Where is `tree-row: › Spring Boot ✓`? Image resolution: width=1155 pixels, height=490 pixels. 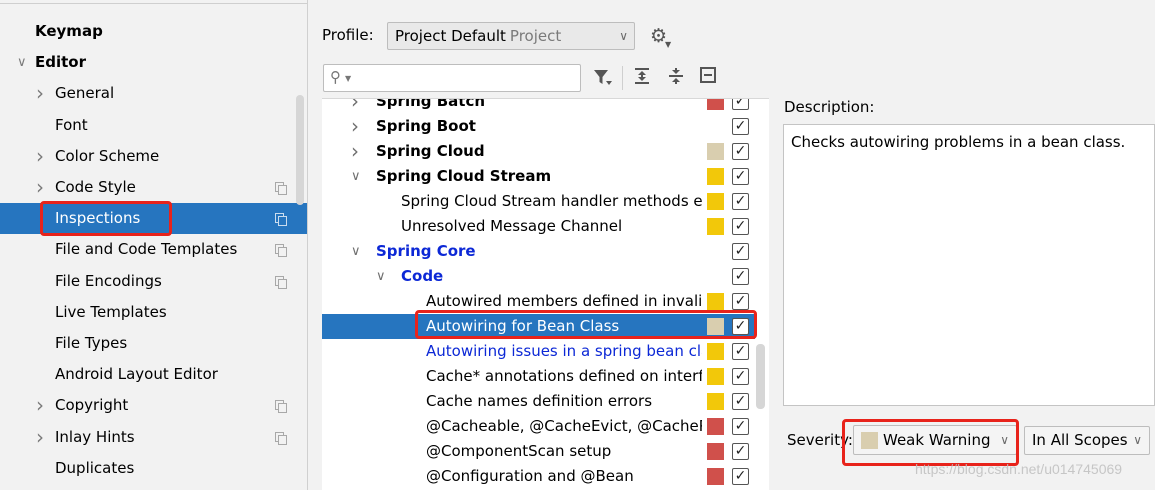 tree-row: › Spring Boot ✓ is located at coordinates (538, 126).